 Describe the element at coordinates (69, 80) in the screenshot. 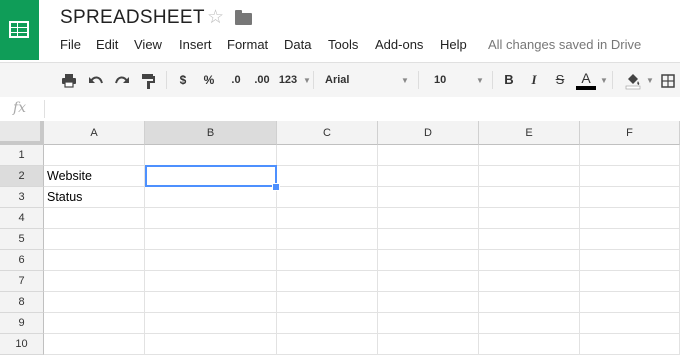

I see `print-icon` at that location.